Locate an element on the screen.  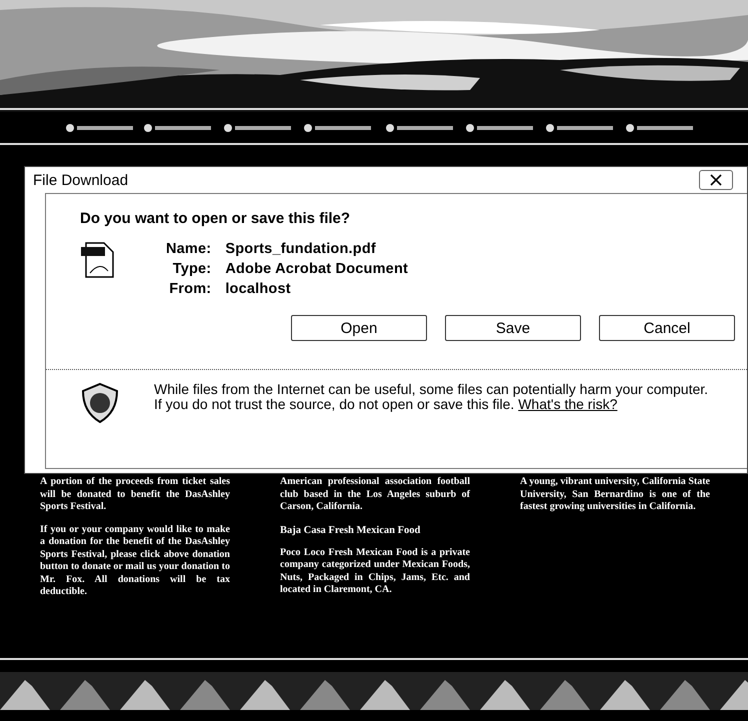
pdf-file-icon is located at coordinates (98, 260).